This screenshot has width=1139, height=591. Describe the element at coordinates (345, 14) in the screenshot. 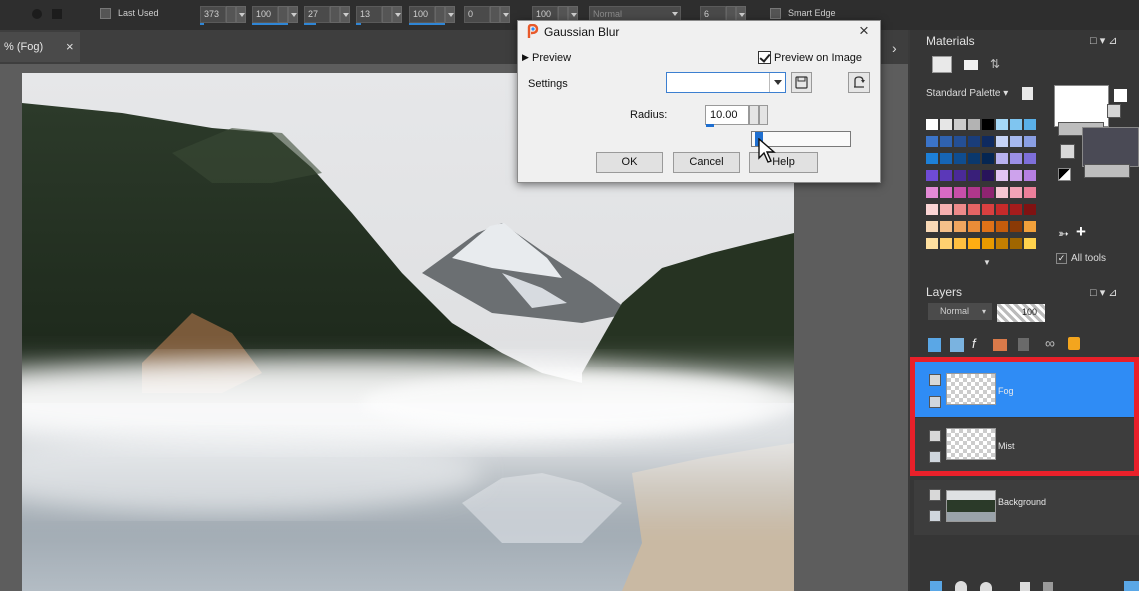

I see `step-dropdown` at that location.